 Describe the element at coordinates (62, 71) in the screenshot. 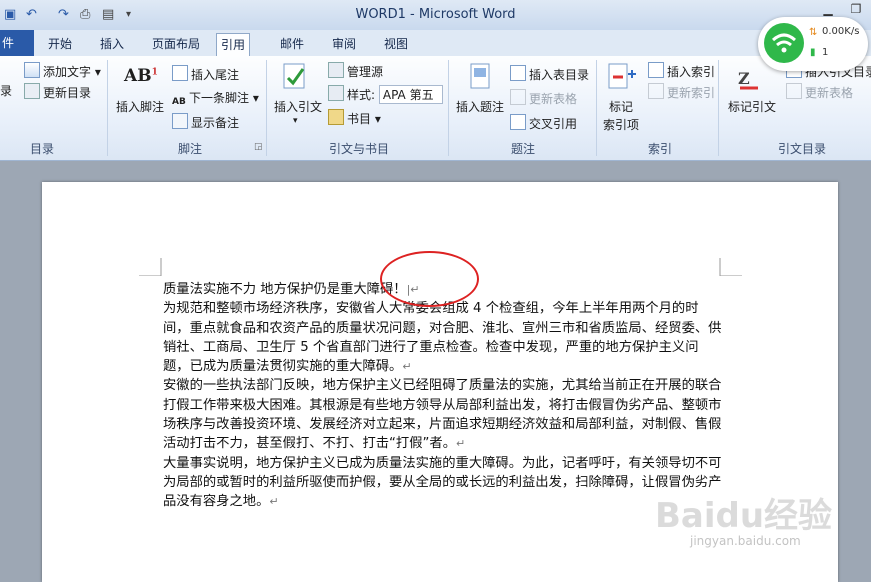

I see `add-text-button: 添加文字 ▾` at that location.